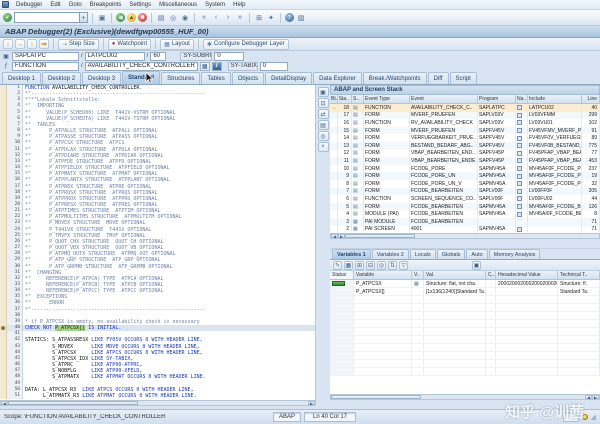  What do you see at coordinates (334, 99) in the screenshot?
I see `stack-column-bt: Bt..` at bounding box center [334, 99].